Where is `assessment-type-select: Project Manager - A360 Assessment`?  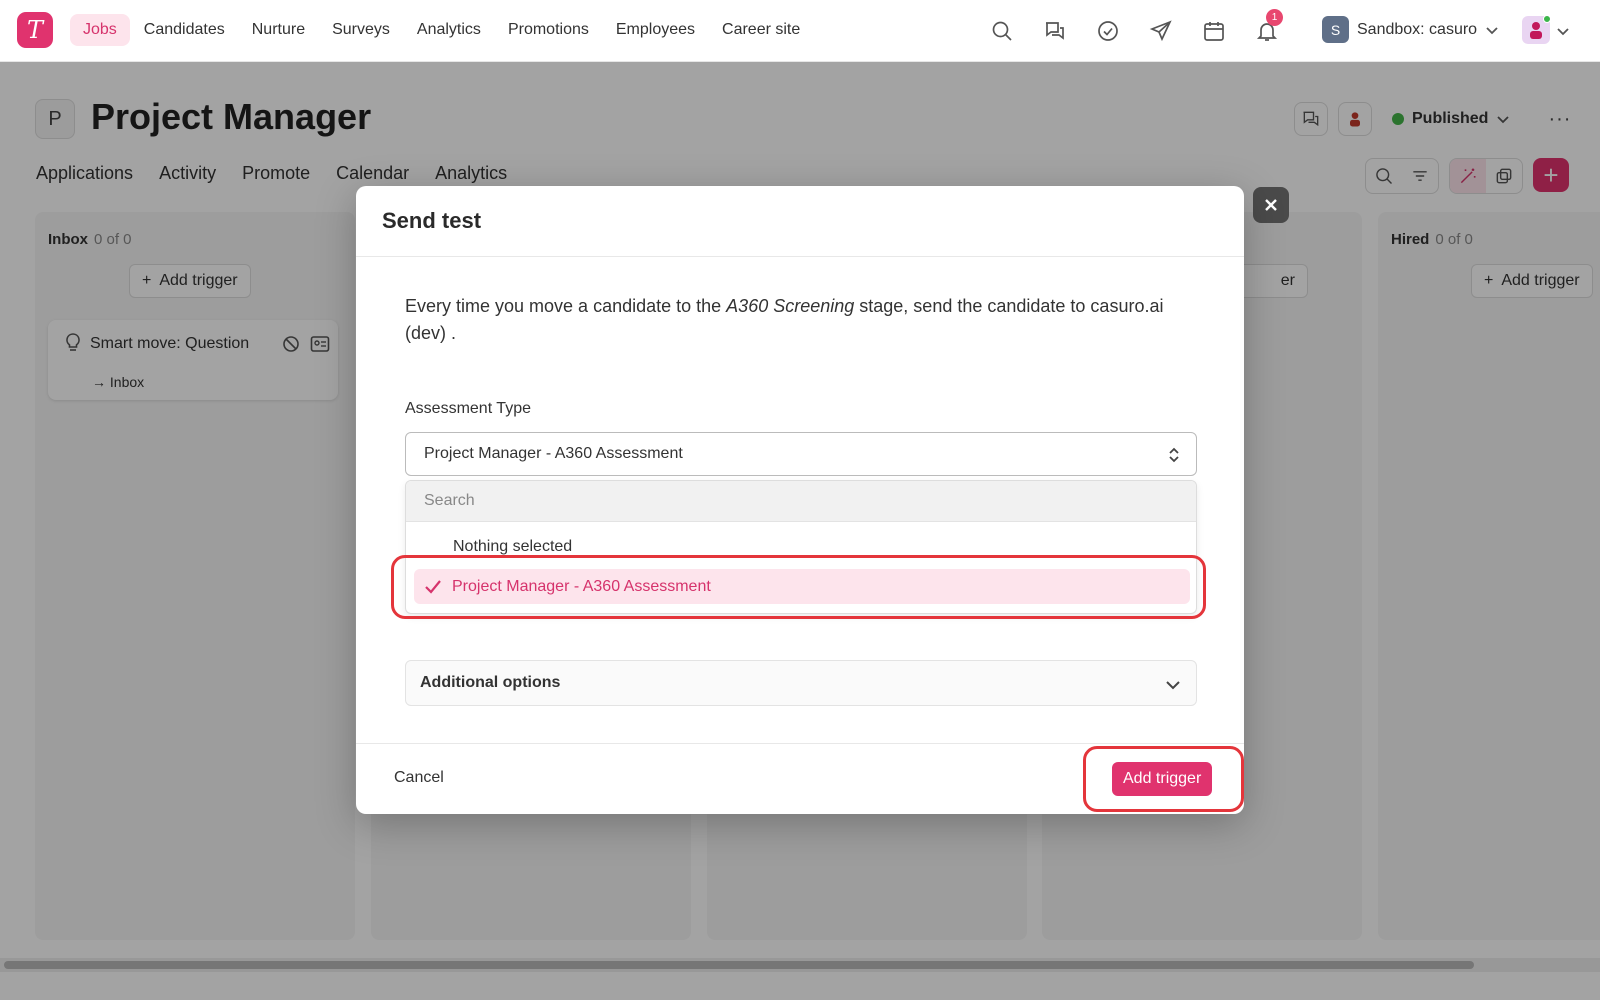
assessment-type-select: Project Manager - A360 Assessment is located at coordinates (801, 454).